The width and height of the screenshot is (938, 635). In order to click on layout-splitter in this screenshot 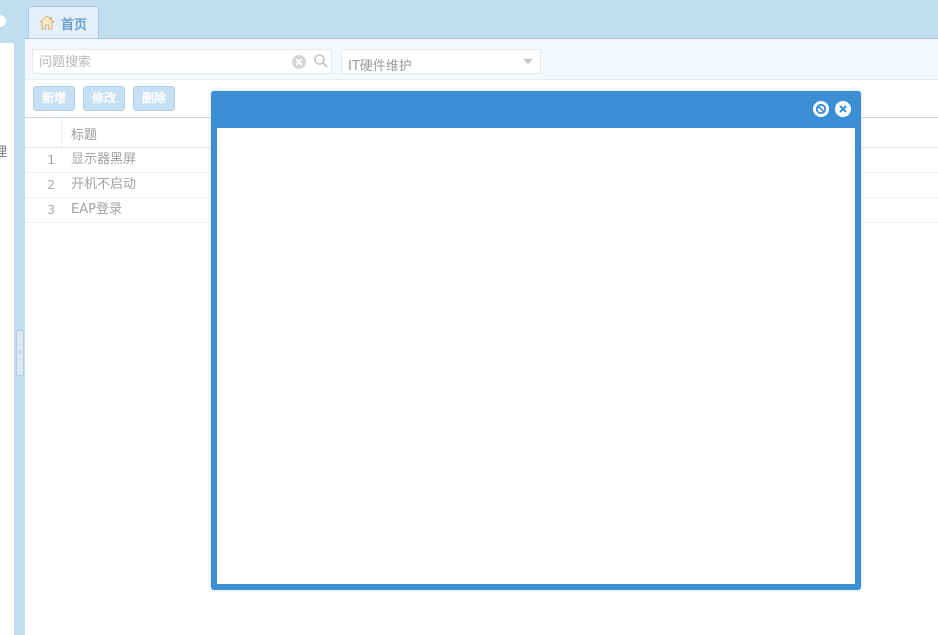, I will do `click(20, 317)`.